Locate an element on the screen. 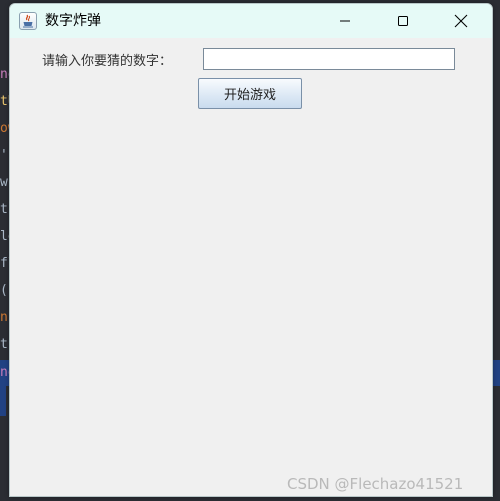 Image resolution: width=500 pixels, height=501 pixels. java-cup-icon is located at coordinates (28, 21).